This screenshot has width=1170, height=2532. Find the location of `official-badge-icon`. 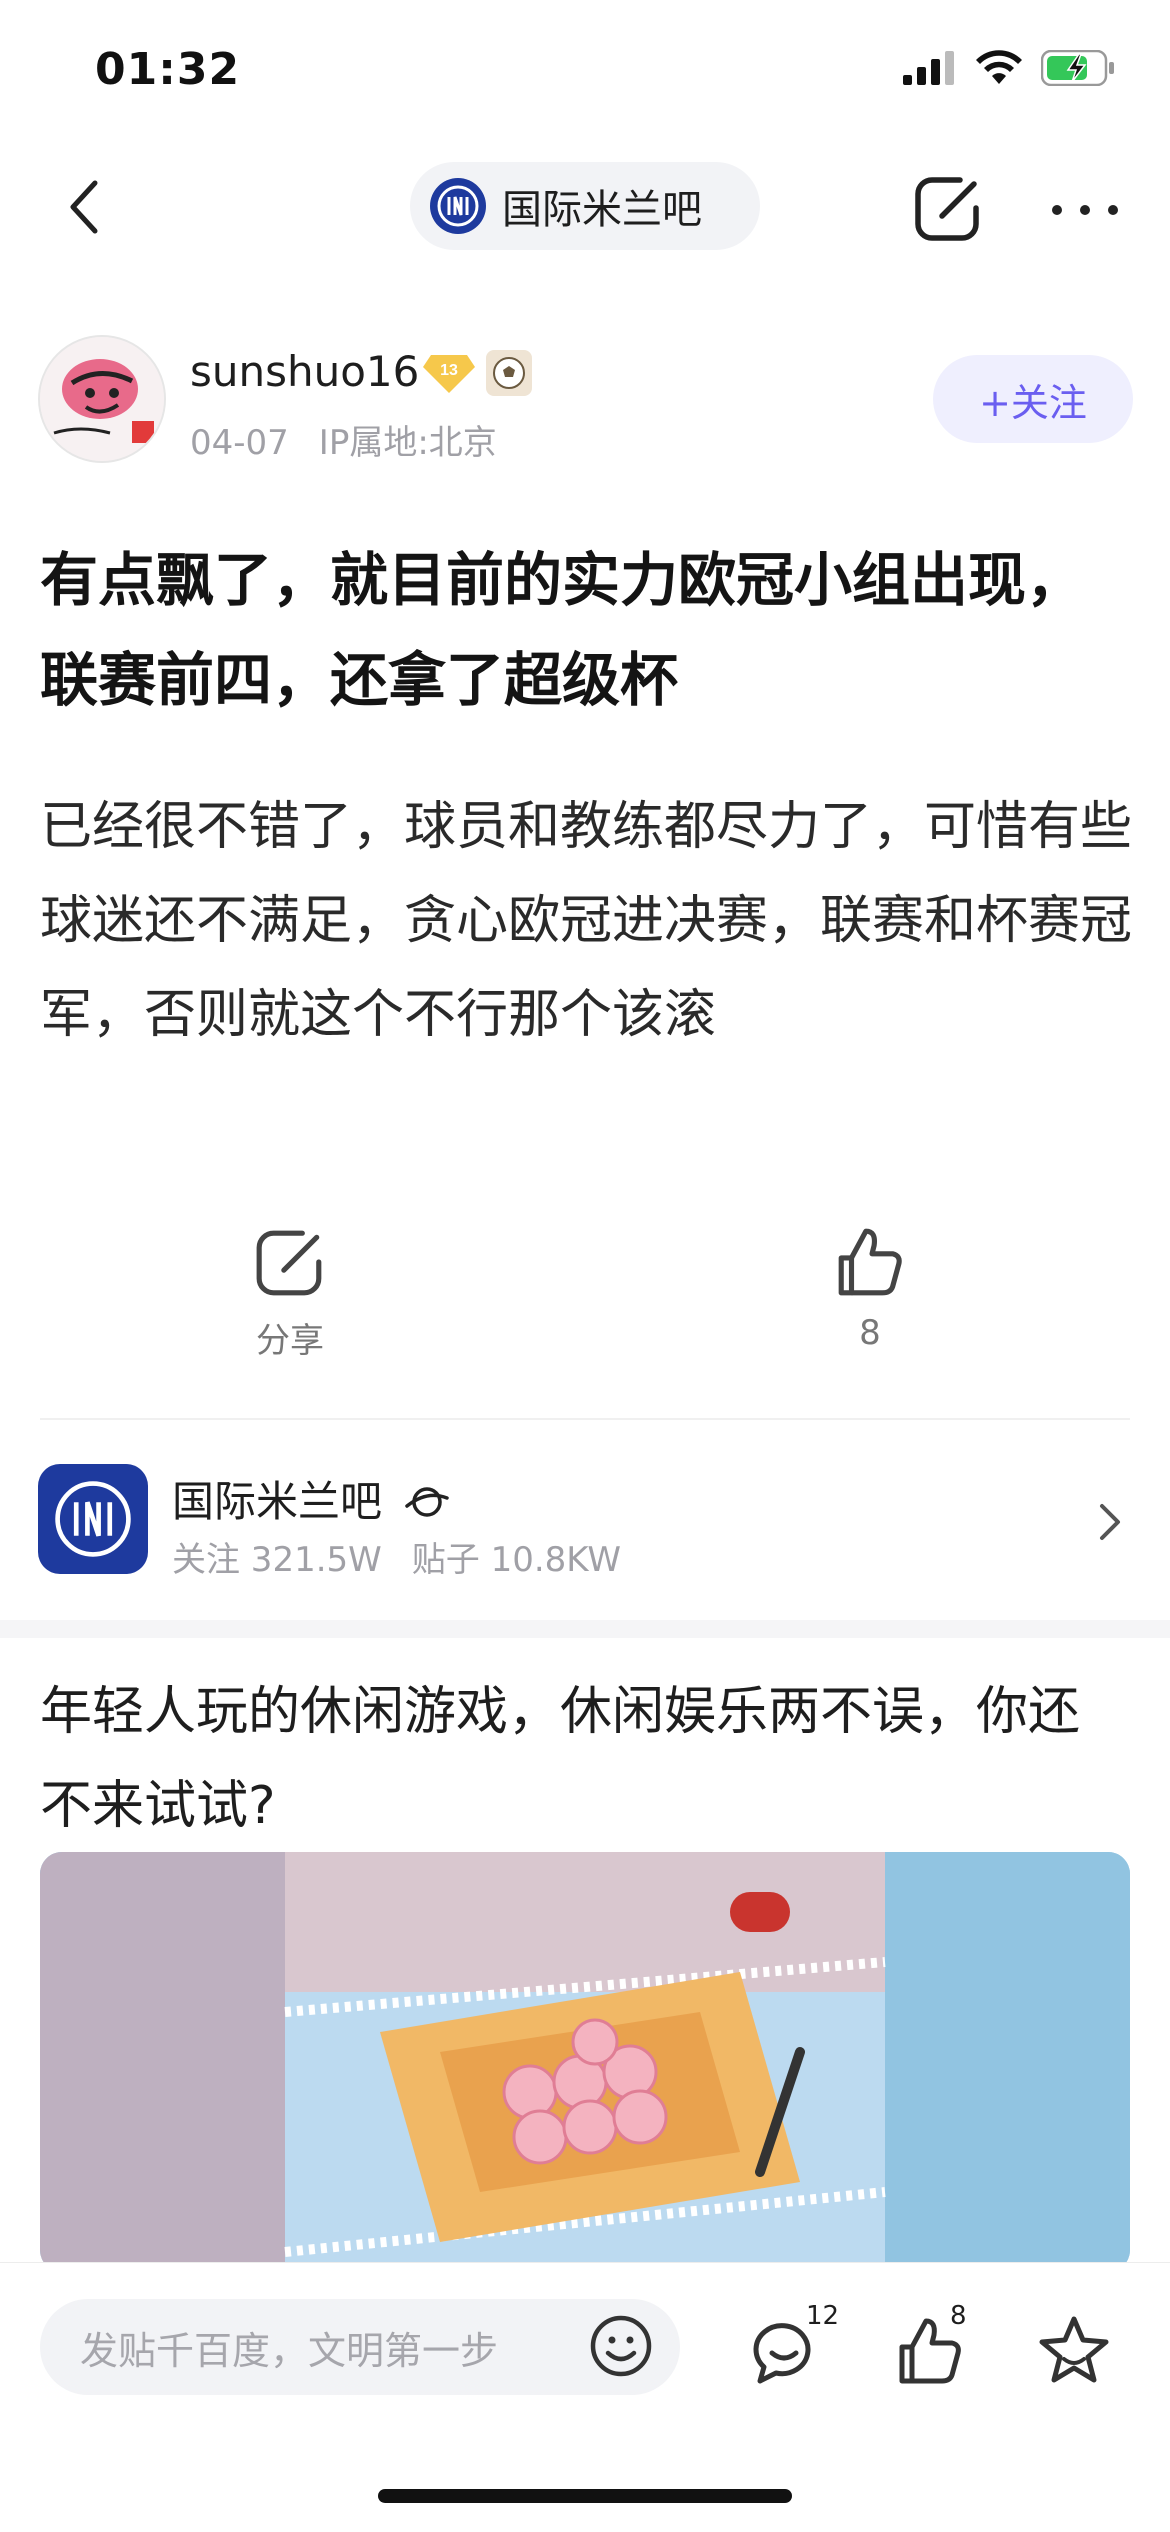

official-badge-icon is located at coordinates (427, 1502).